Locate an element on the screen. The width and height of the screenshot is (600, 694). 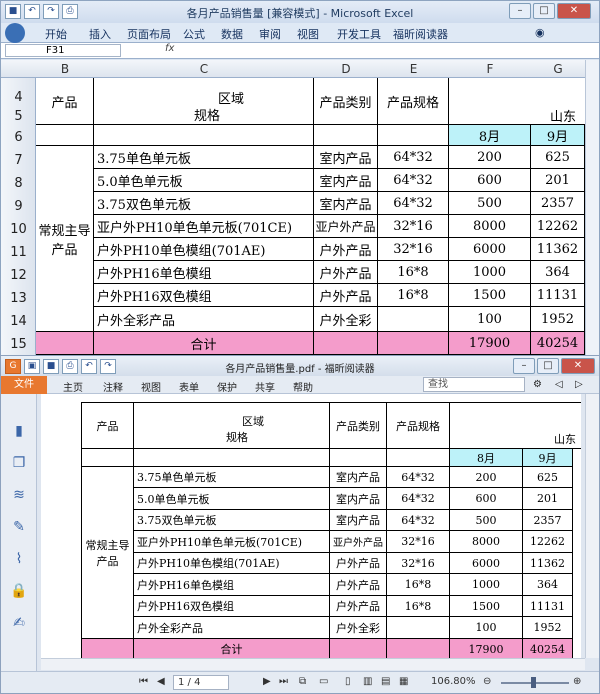
last-page-icon: ⏭ is located at coordinates (283, 681).